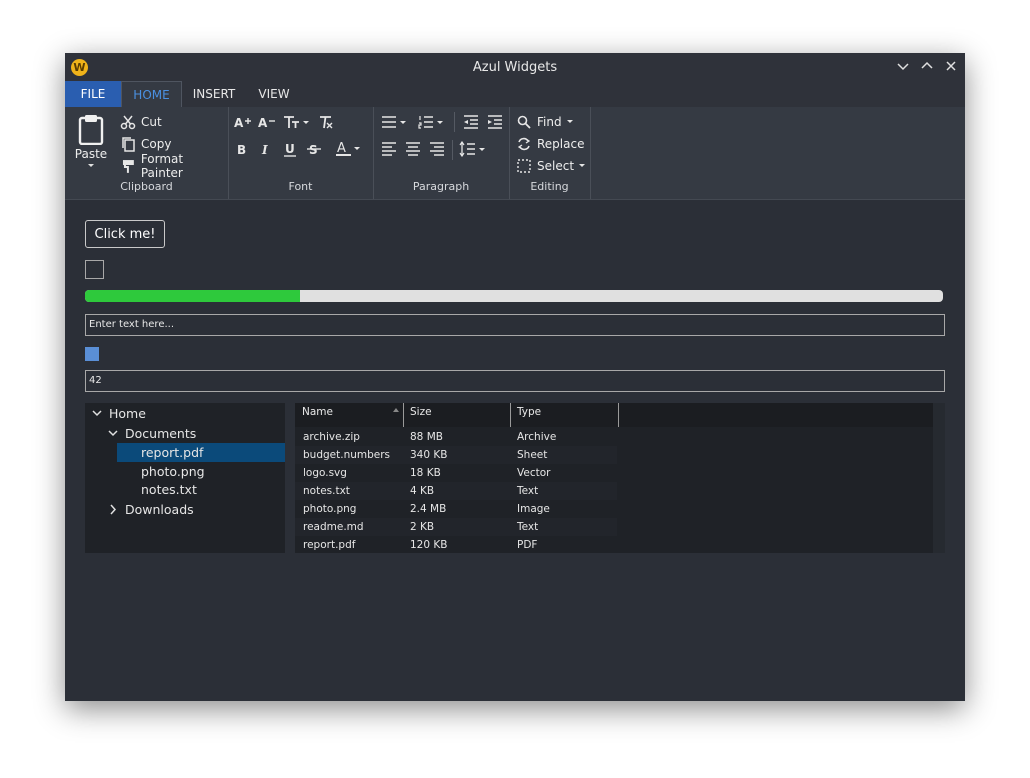 This screenshot has width=1030, height=778. I want to click on tree-item-file: photo.png, so click(173, 471).